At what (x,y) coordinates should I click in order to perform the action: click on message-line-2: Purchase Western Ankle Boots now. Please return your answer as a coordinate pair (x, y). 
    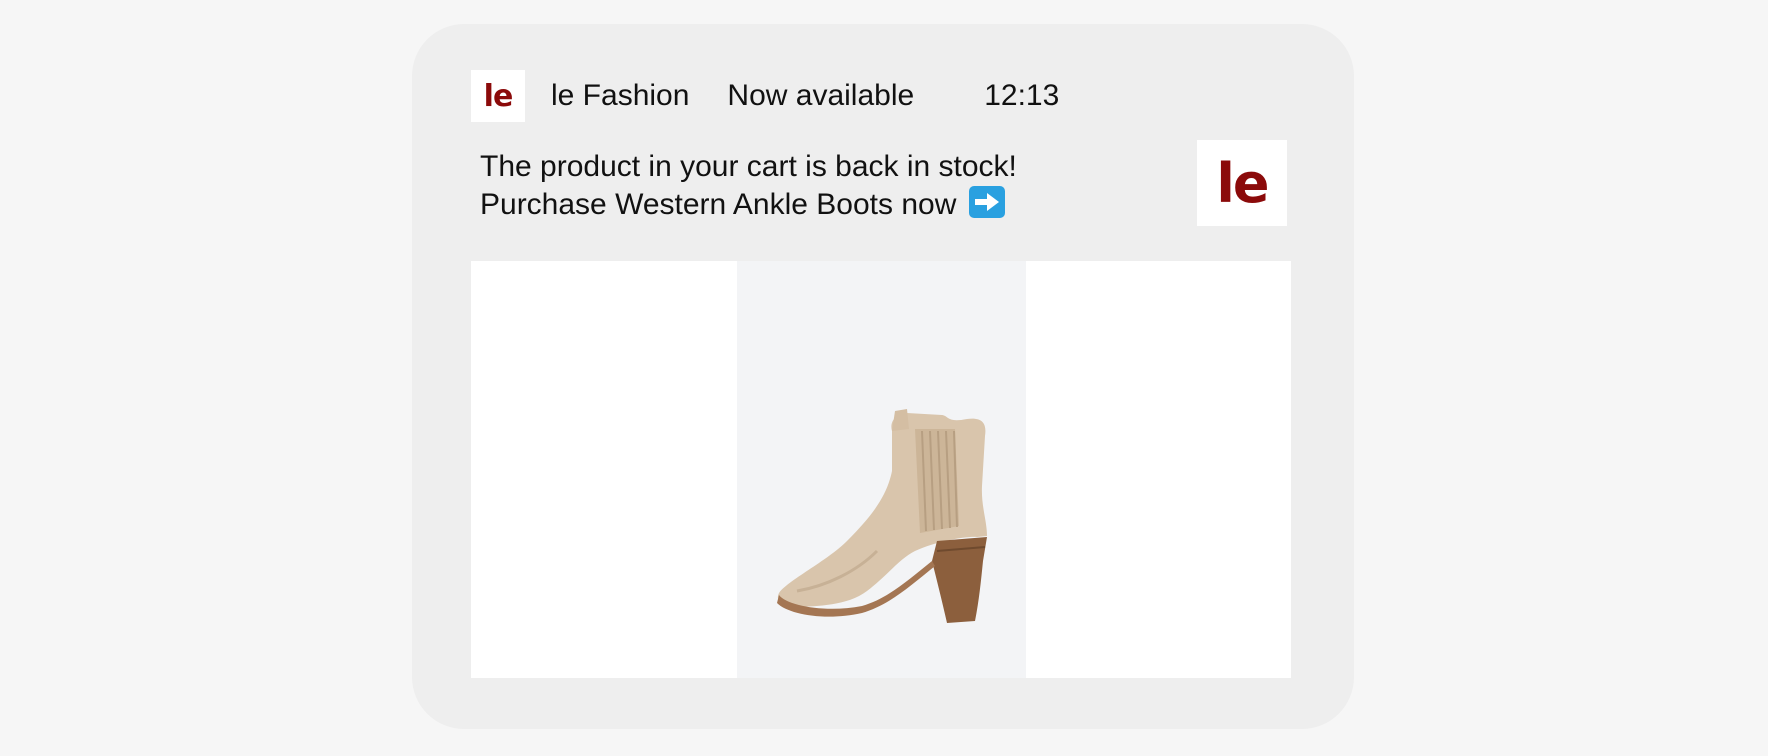
    Looking at the image, I should click on (748, 205).